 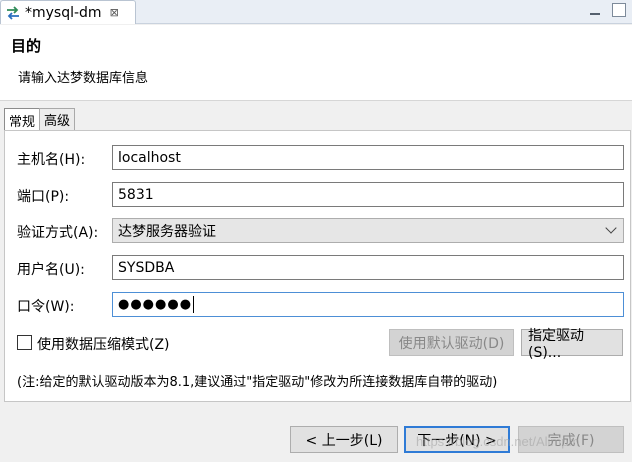 What do you see at coordinates (114, 12) in the screenshot?
I see `close-icon: ⊠` at bounding box center [114, 12].